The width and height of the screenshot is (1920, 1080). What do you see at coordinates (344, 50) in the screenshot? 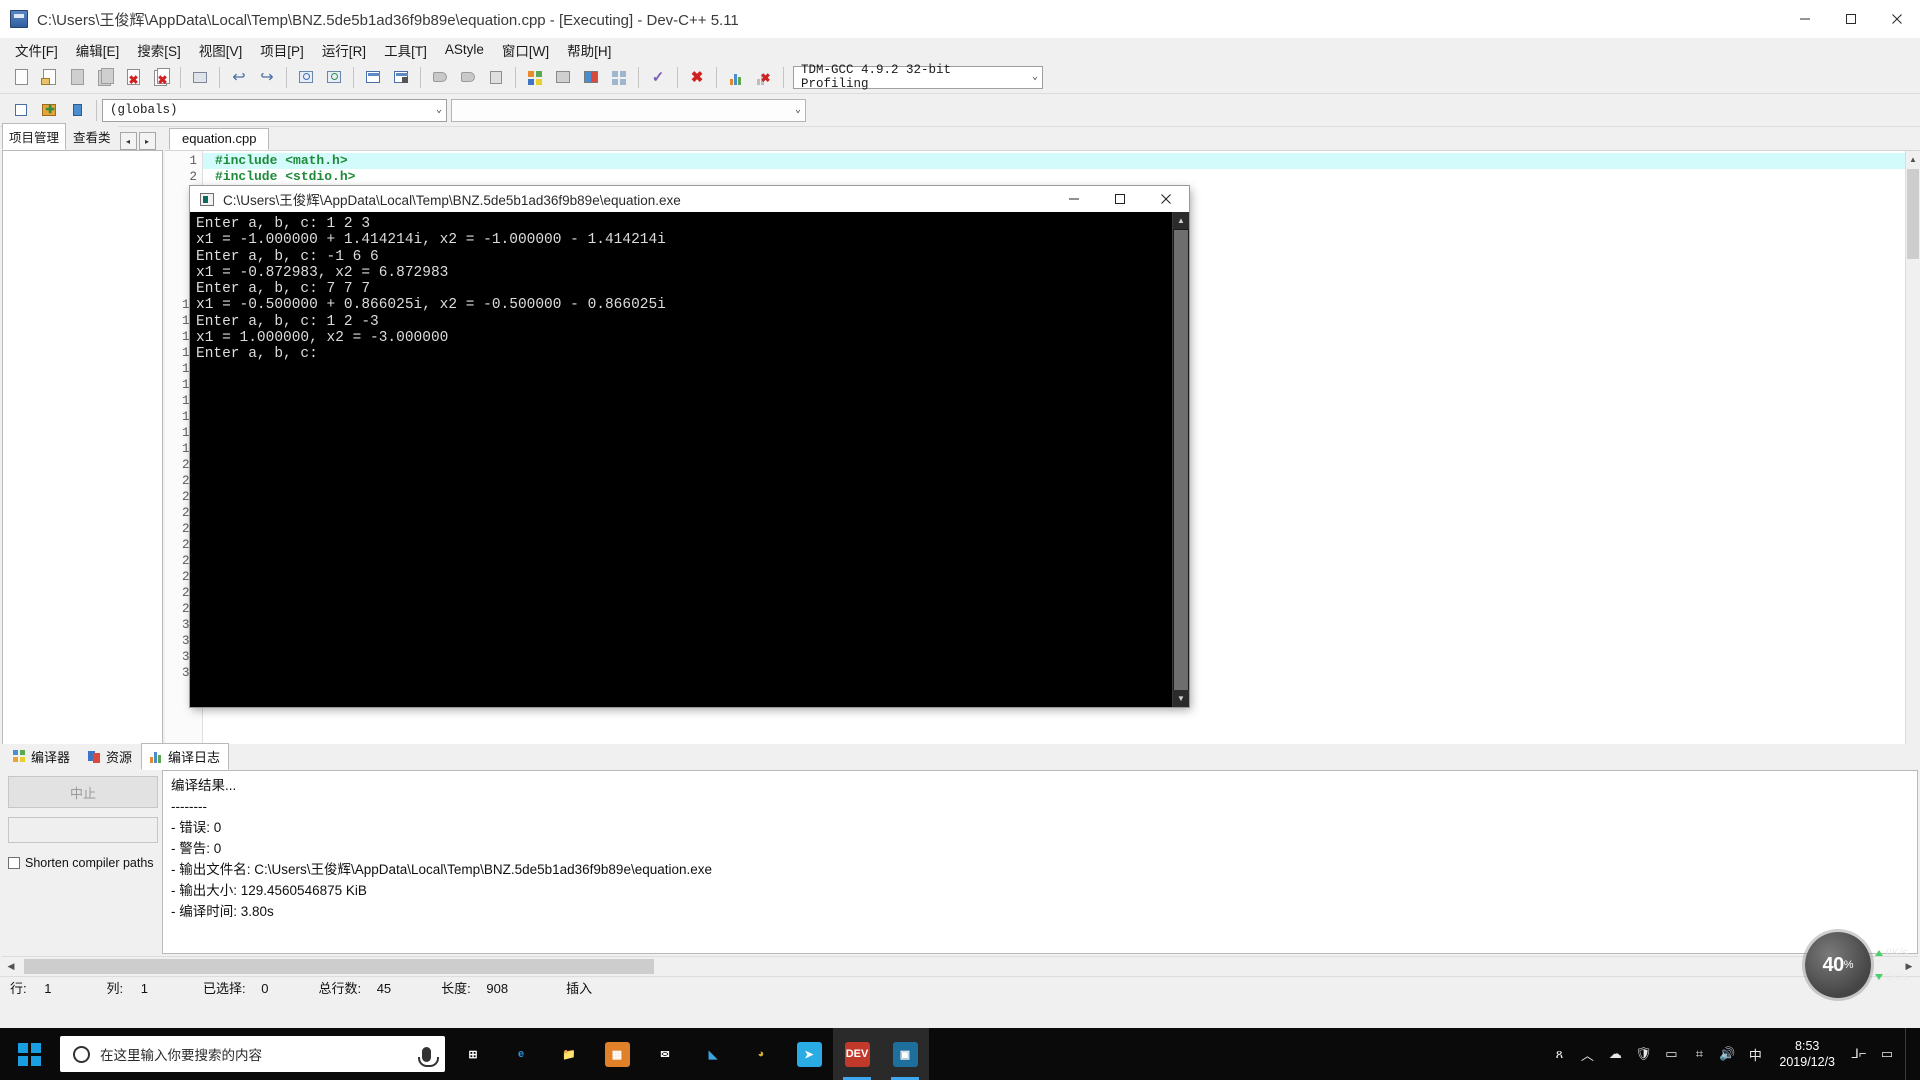
I see `menu-run: 运行[R]` at bounding box center [344, 50].